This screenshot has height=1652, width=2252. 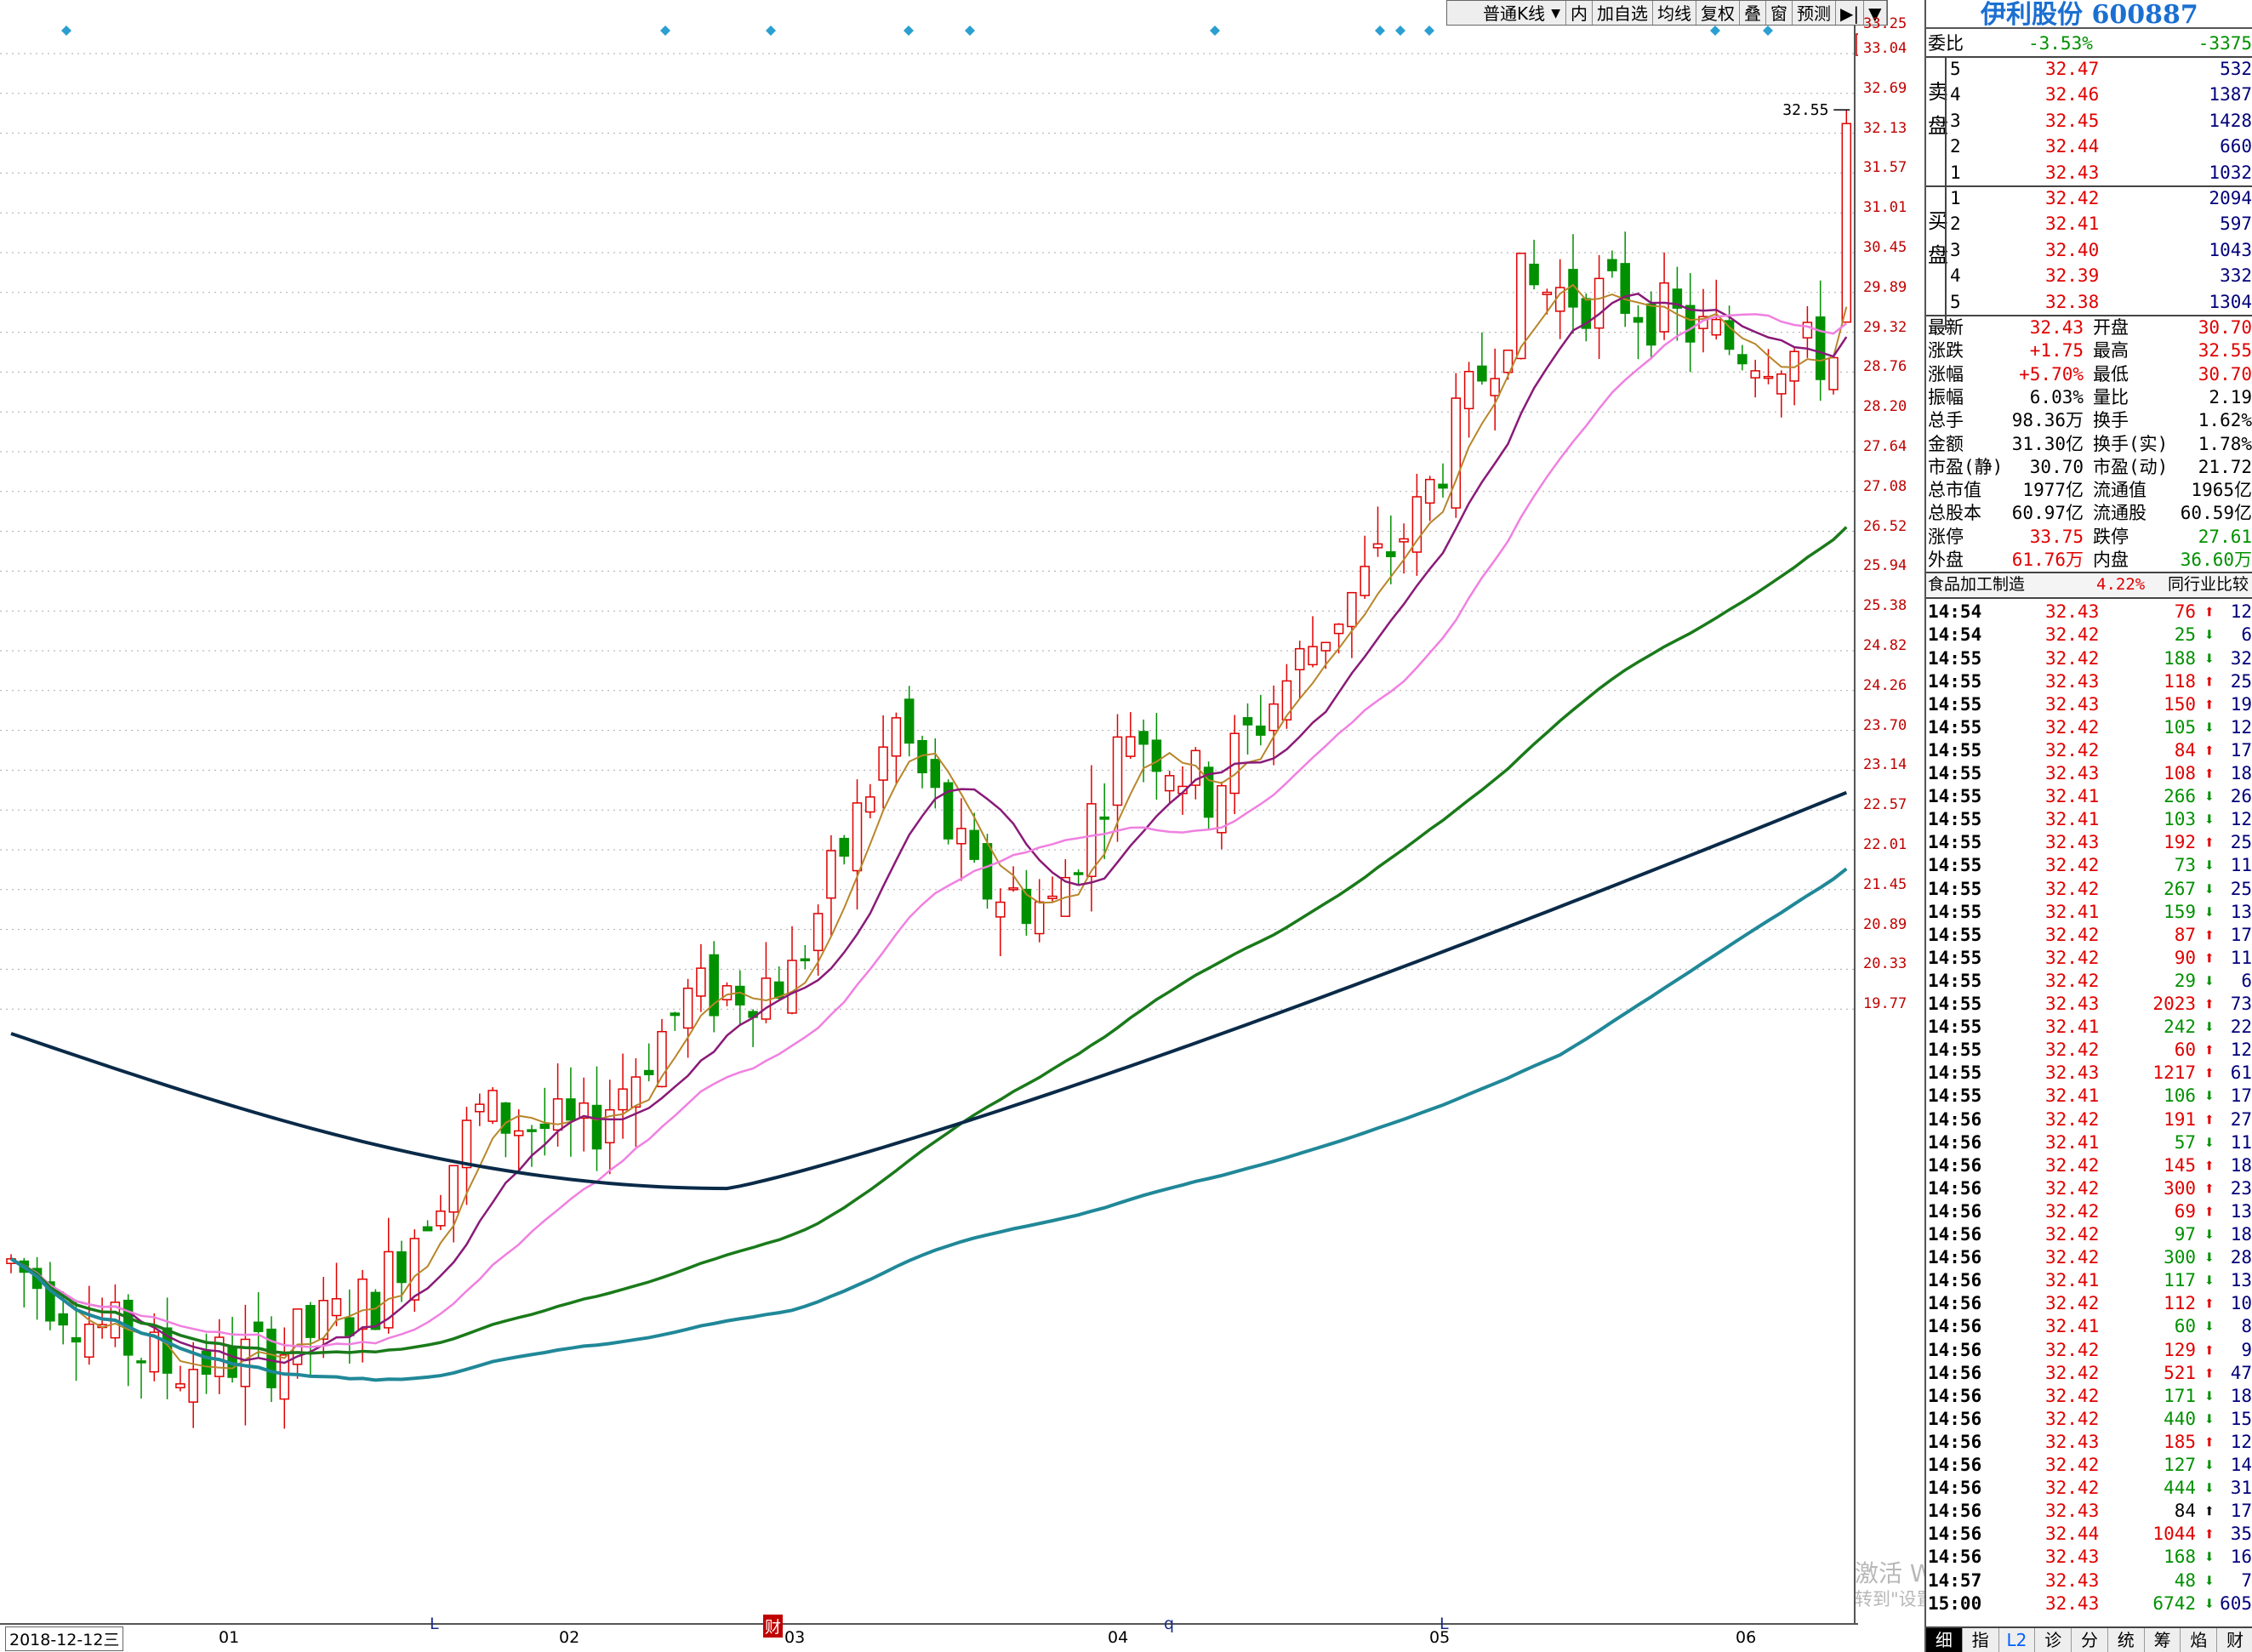 What do you see at coordinates (2089, 94) in the screenshot?
I see `ask-row: 4 32.46 1387` at bounding box center [2089, 94].